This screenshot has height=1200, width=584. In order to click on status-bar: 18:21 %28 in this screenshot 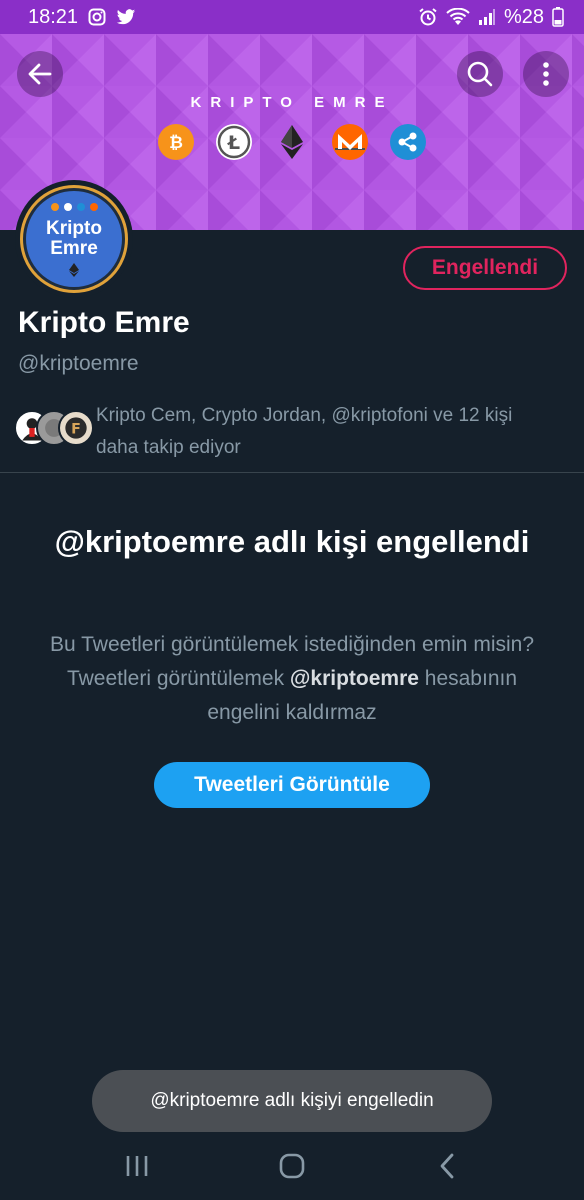, I will do `click(292, 17)`.